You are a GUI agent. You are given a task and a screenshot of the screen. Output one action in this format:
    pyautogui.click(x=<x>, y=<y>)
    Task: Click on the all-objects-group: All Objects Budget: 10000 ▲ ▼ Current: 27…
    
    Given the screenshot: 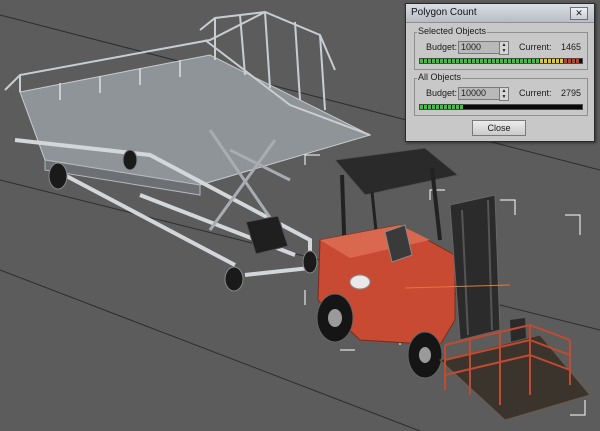 What is the action you would take?
    pyautogui.click(x=501, y=94)
    